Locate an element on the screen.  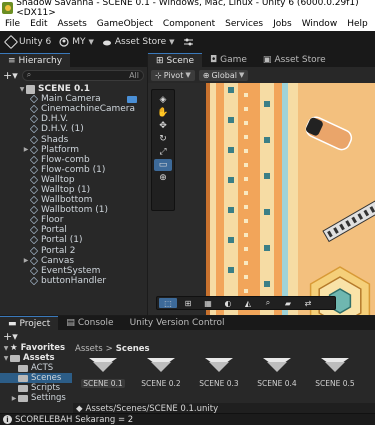
grid-select-icon: ⬚ is located at coordinates (168, 303).